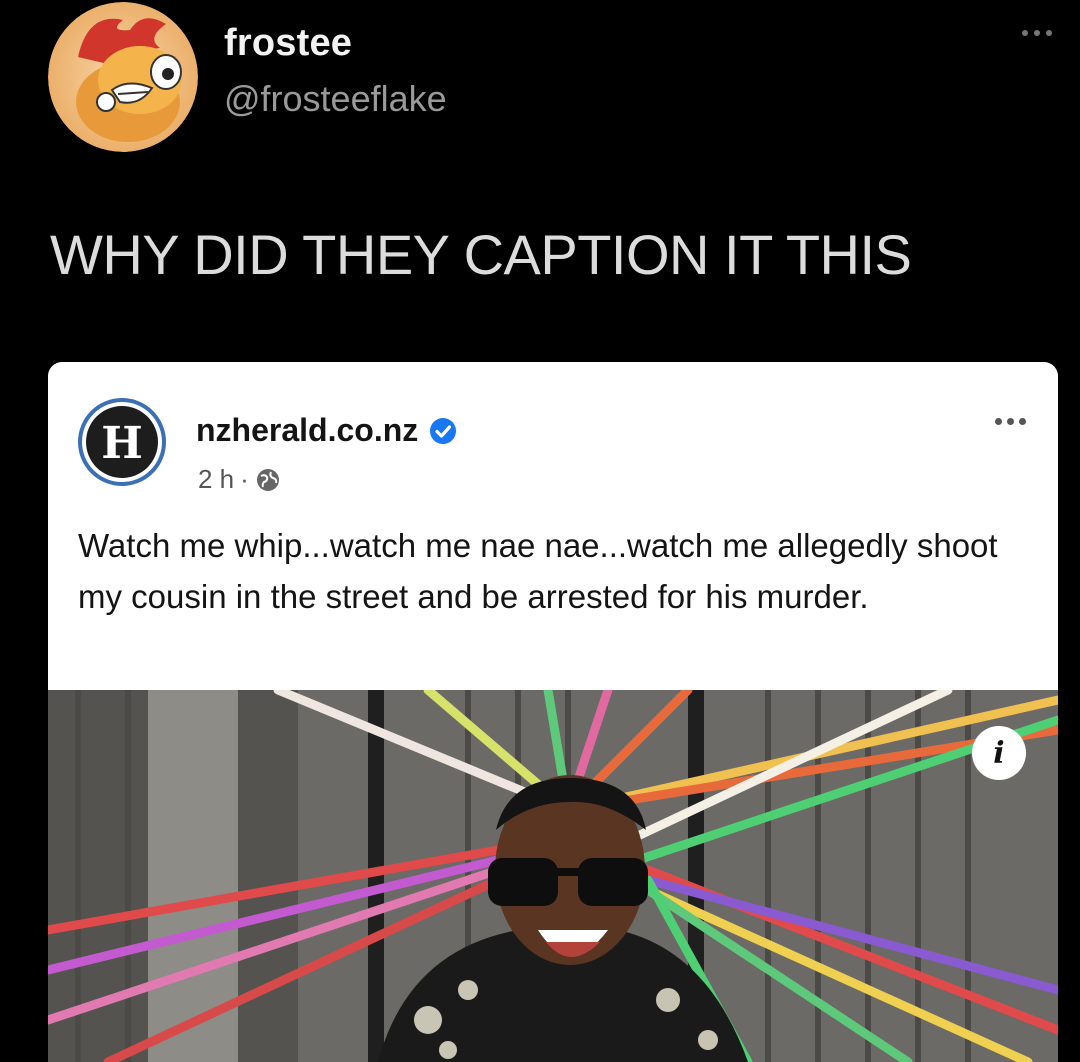  What do you see at coordinates (443, 430) in the screenshot?
I see `verified-badge-icon` at bounding box center [443, 430].